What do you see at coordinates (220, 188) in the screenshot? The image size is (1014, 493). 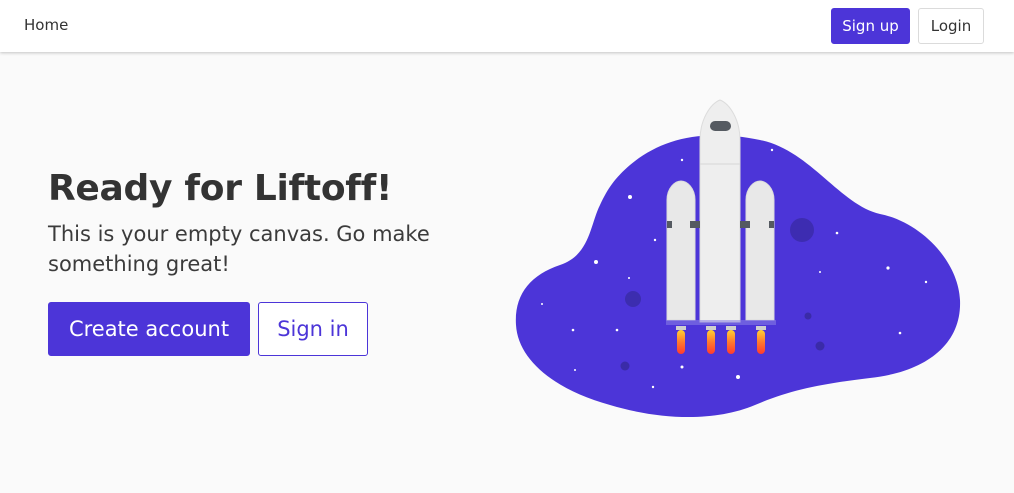 I see `hero-title: Ready for Liftoff!` at bounding box center [220, 188].